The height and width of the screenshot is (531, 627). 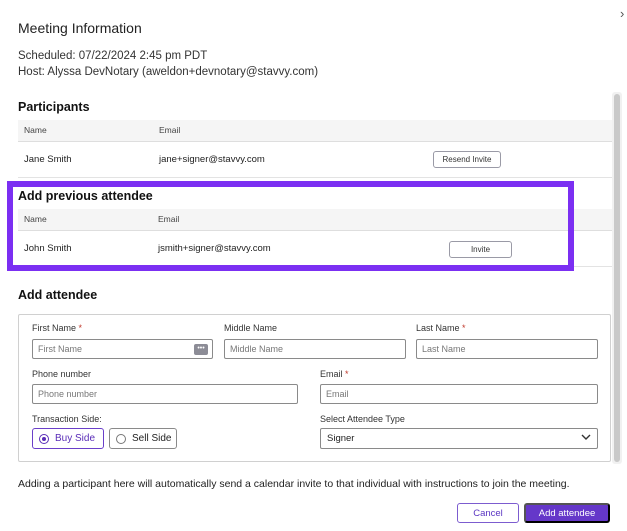 I want to click on email-label-text: Email, so click(x=331, y=374).